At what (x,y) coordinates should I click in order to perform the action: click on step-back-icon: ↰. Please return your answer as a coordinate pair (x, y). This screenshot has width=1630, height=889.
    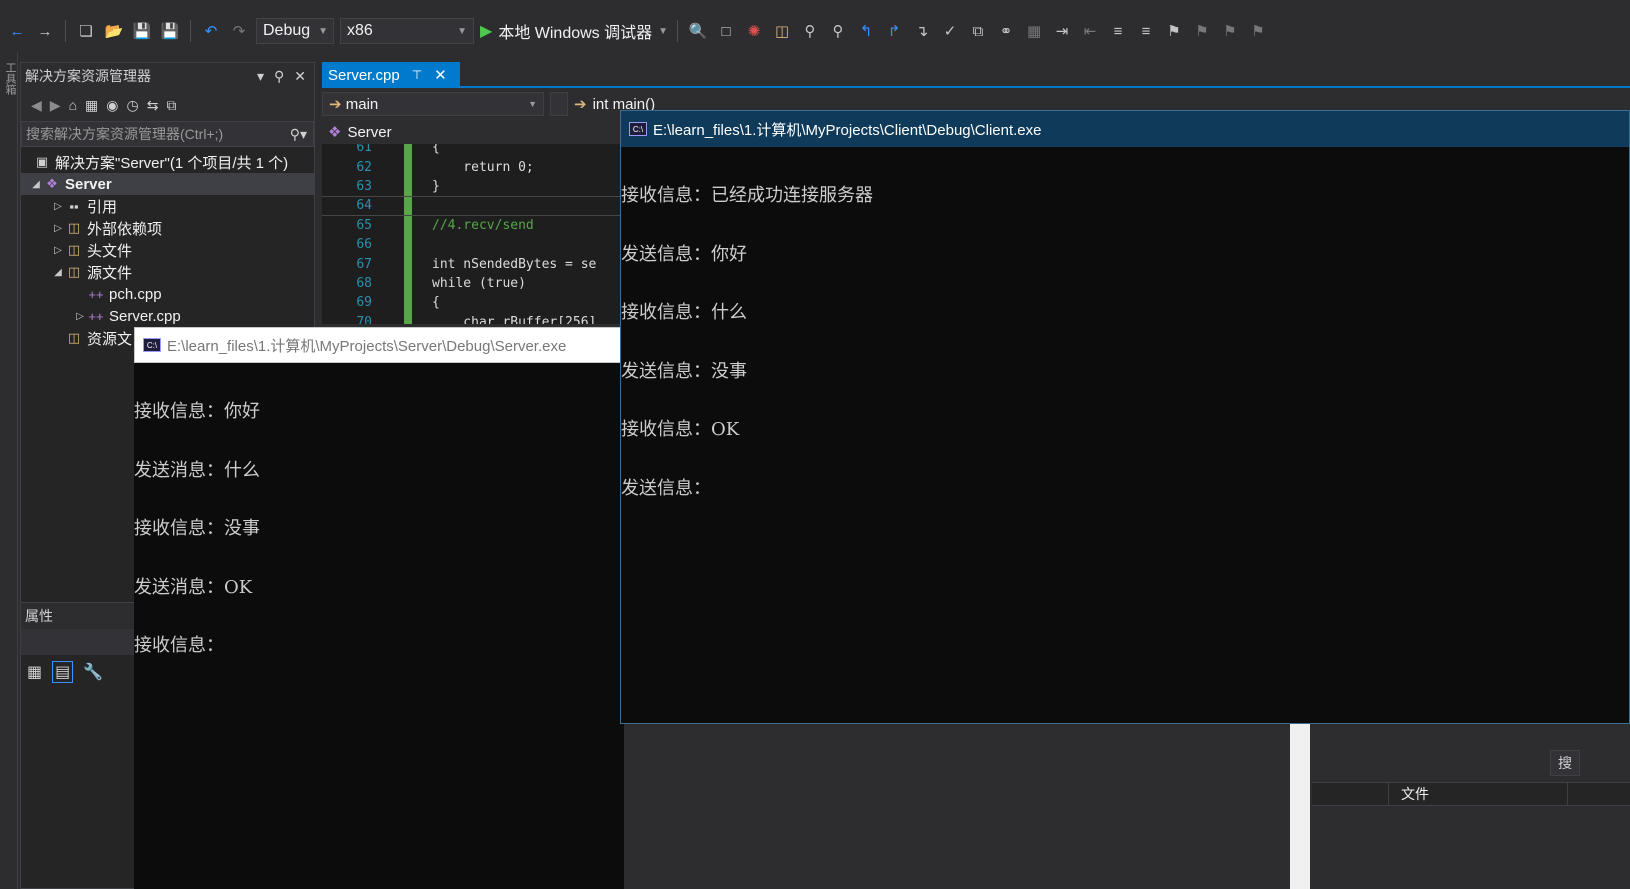
    Looking at the image, I should click on (866, 31).